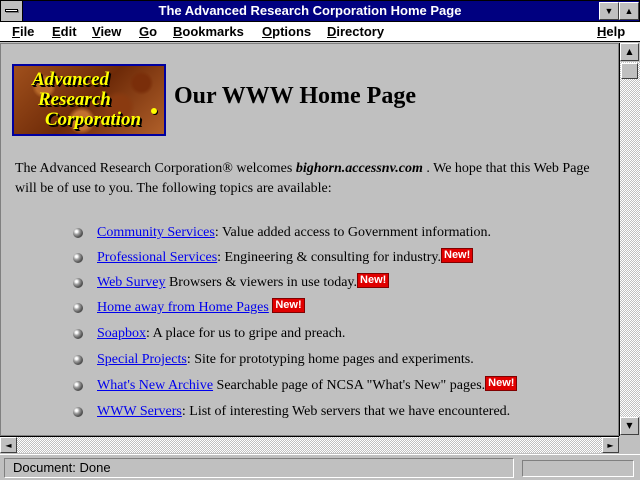 This screenshot has width=640, height=480. Describe the element at coordinates (106, 31) in the screenshot. I see `menu-view: View` at that location.